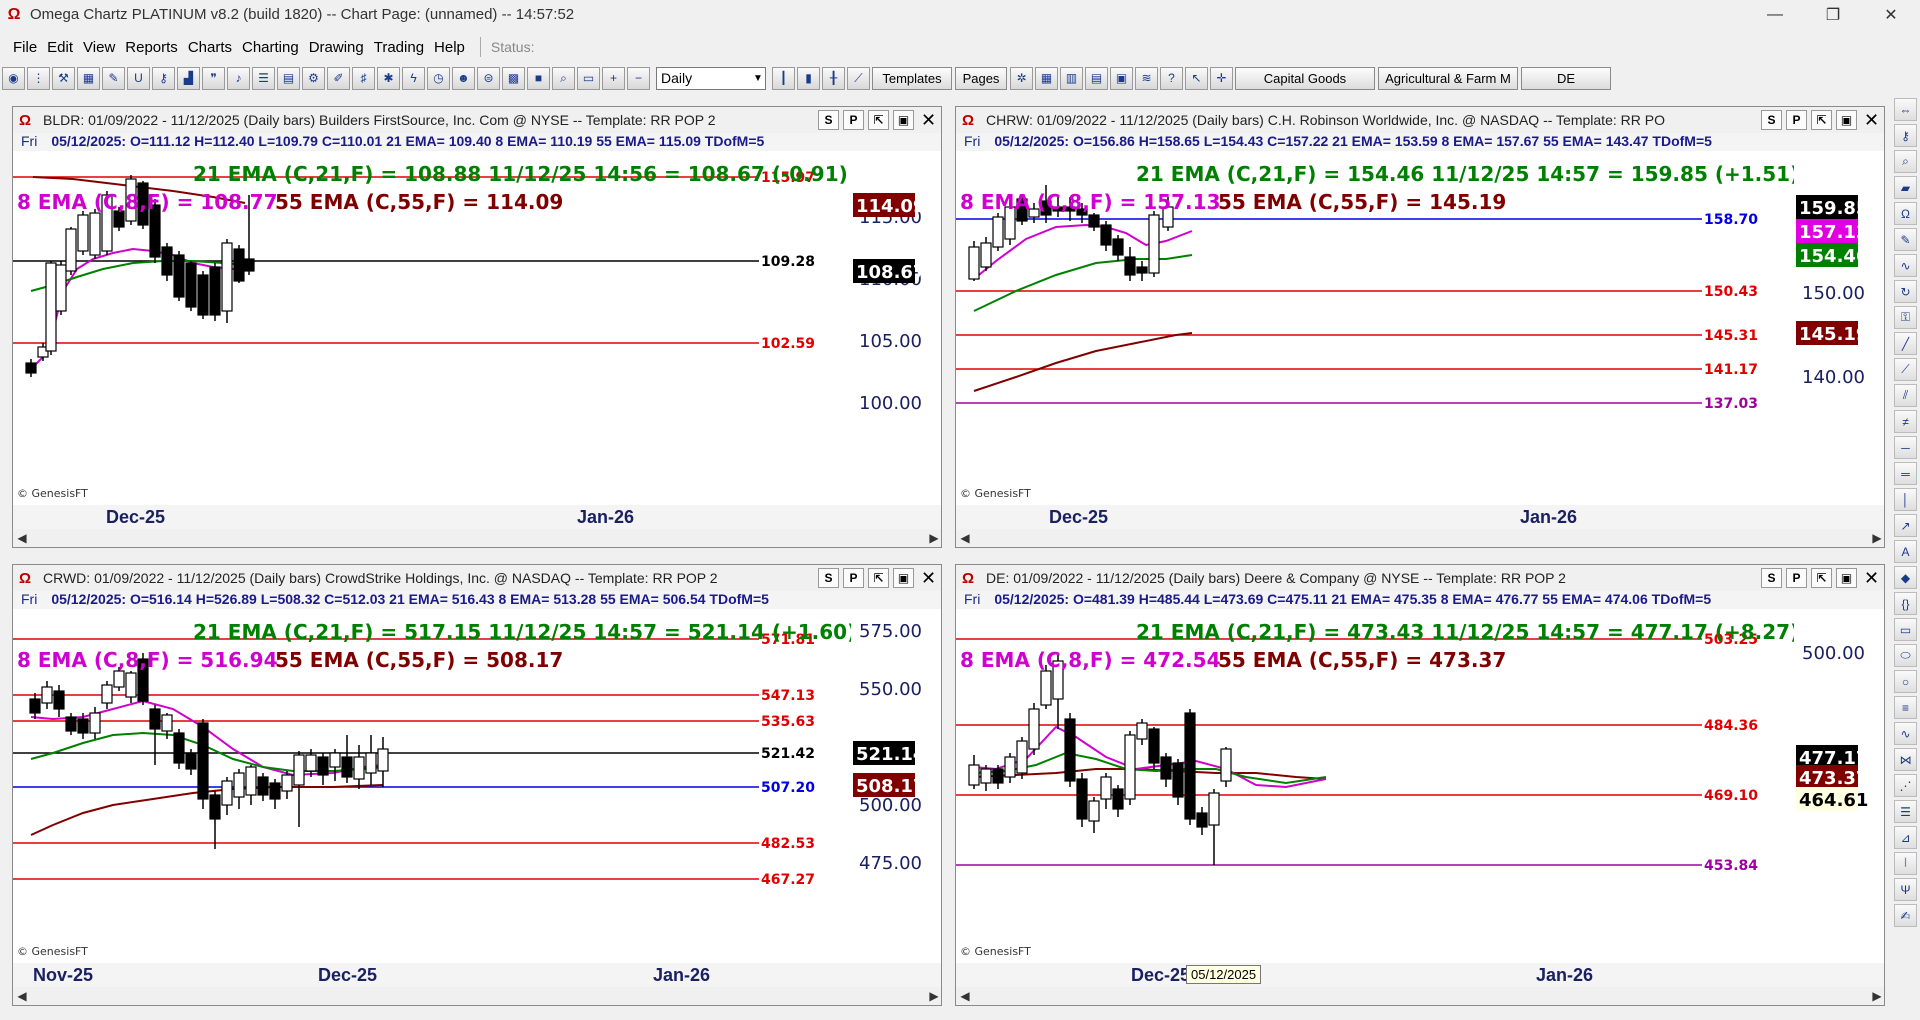 Image resolution: width=1920 pixels, height=1020 pixels. What do you see at coordinates (25, 47) in the screenshot?
I see `menu-file: File` at bounding box center [25, 47].